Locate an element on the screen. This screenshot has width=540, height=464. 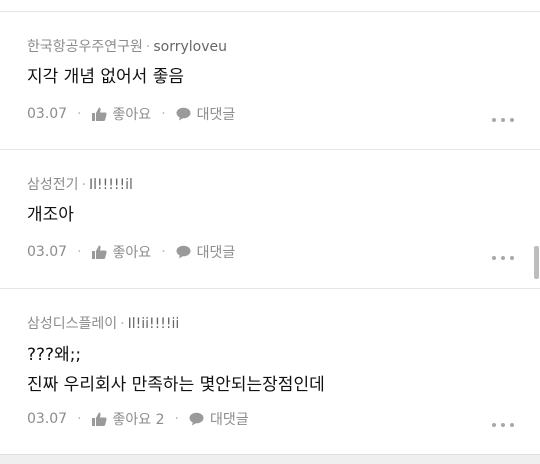
comment-author: 삼성디스플레이 · Il!ii!!!!ii is located at coordinates (103, 323).